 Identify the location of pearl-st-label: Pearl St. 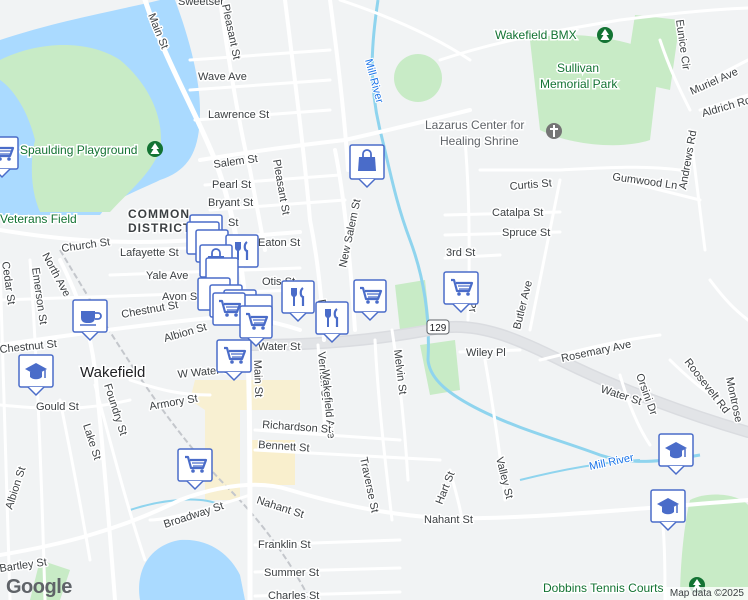
(231, 185).